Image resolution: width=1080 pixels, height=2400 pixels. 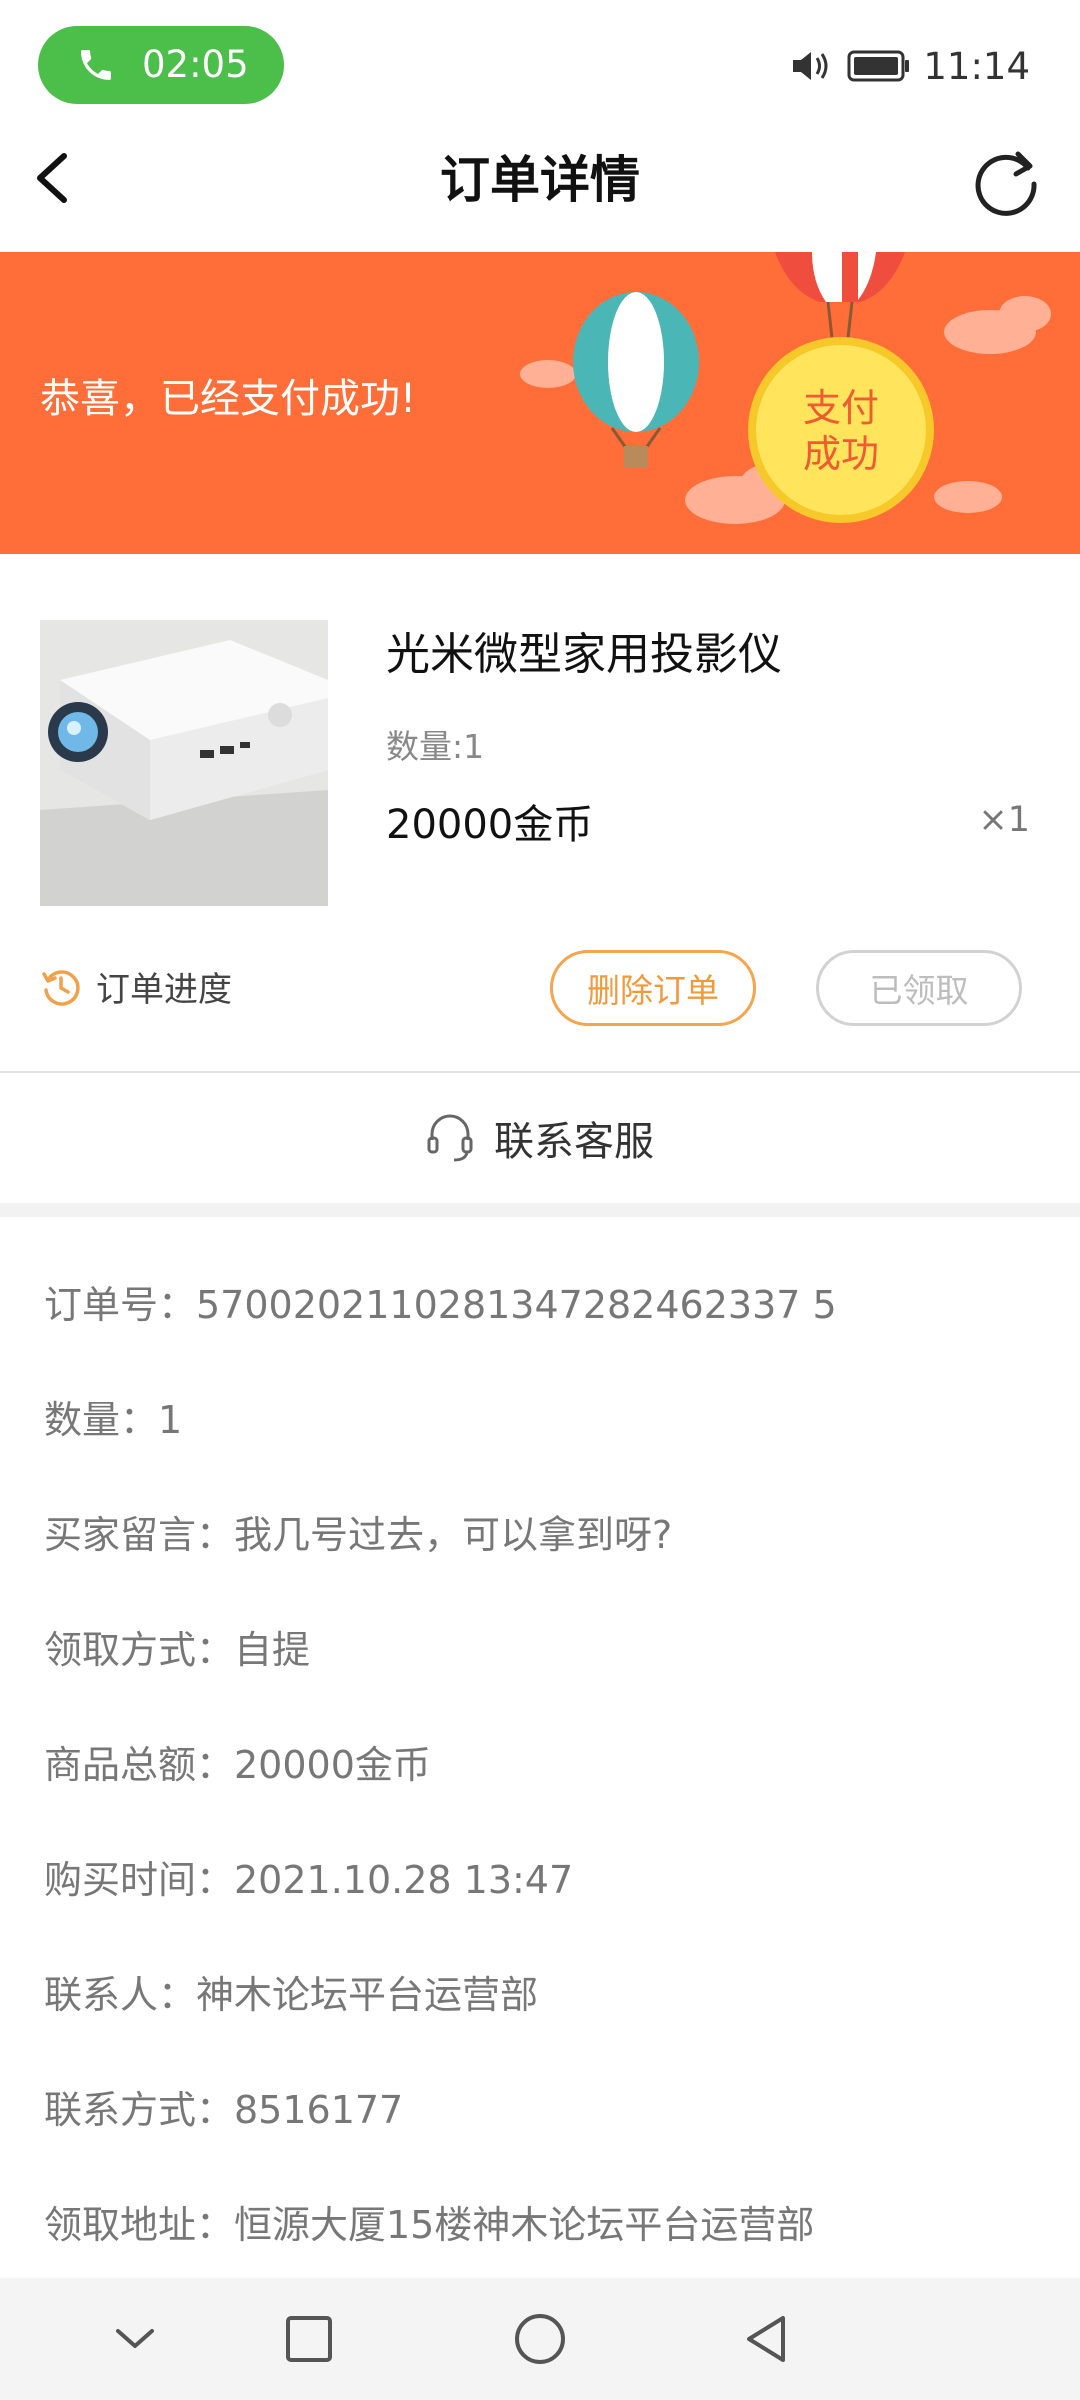 I want to click on refresh-button, so click(x=1006, y=182).